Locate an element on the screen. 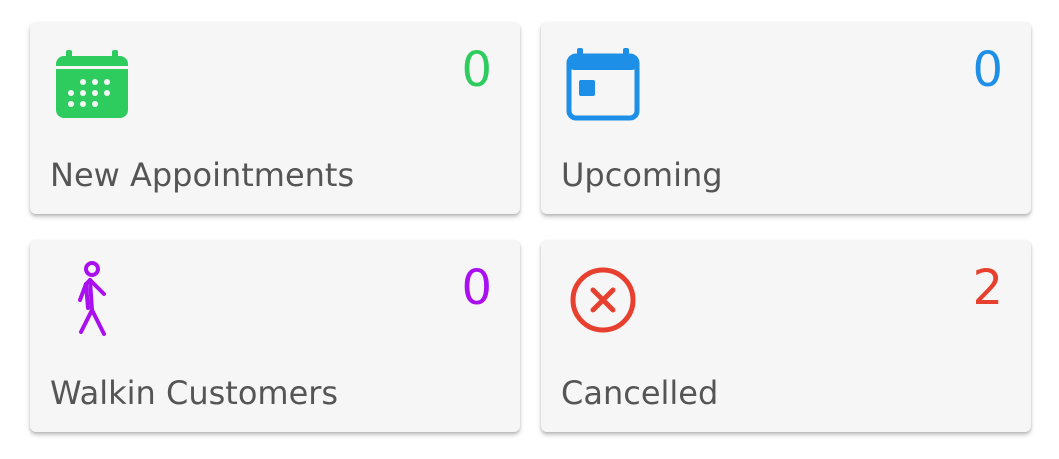 The height and width of the screenshot is (459, 1059). new-appointments-label: New Appointments is located at coordinates (202, 175).